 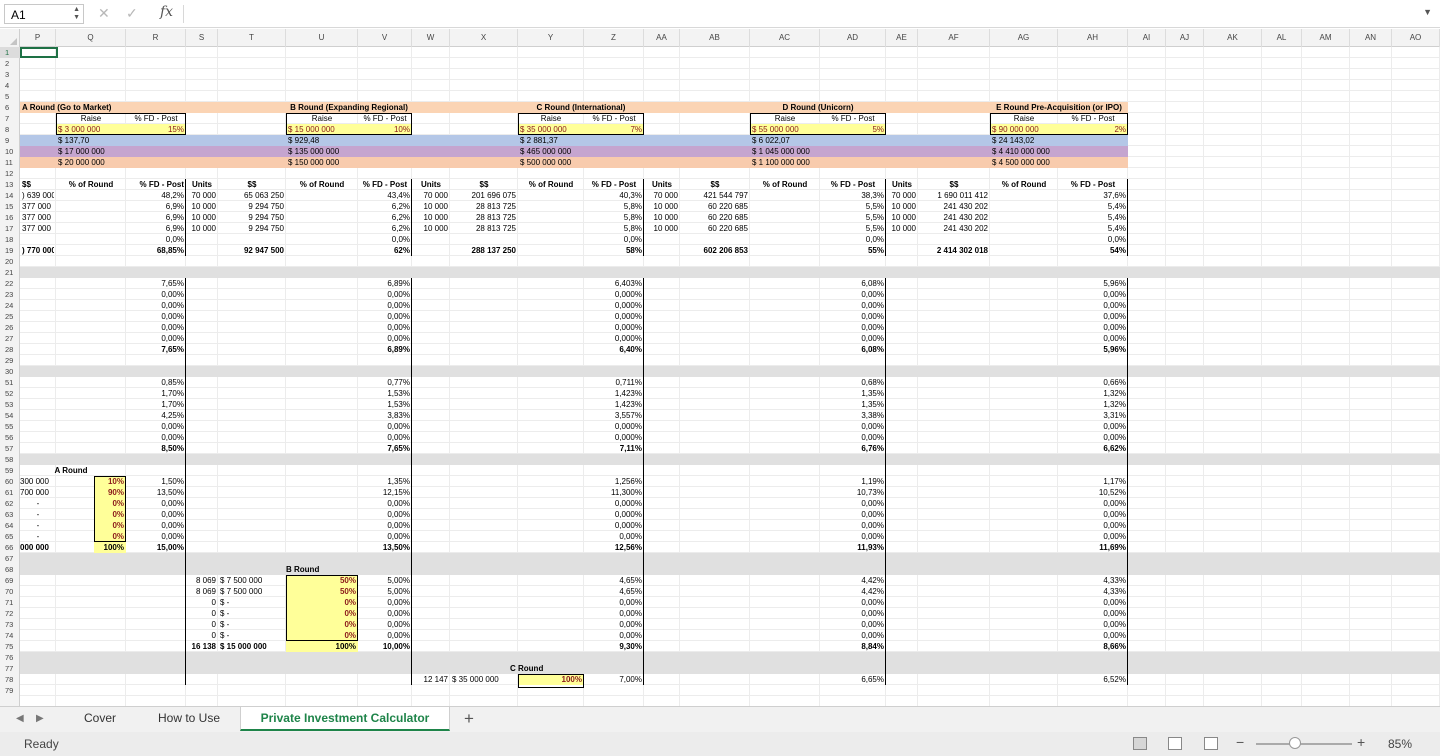 I want to click on column-header-p: P, so click(x=38, y=38).